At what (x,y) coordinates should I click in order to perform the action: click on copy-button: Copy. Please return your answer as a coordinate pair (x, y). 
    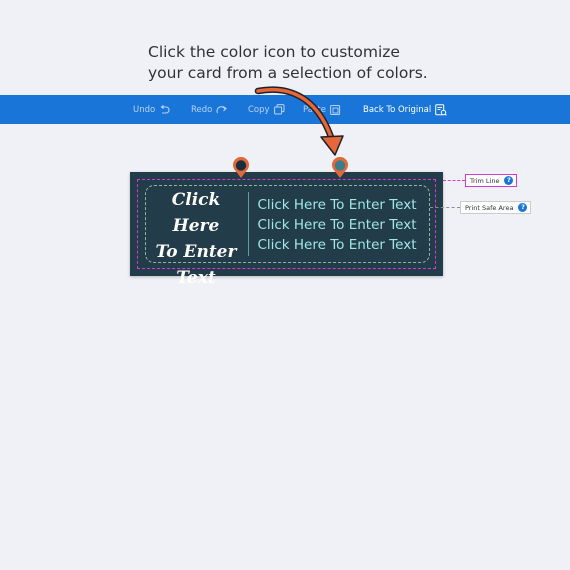
    Looking at the image, I should click on (266, 109).